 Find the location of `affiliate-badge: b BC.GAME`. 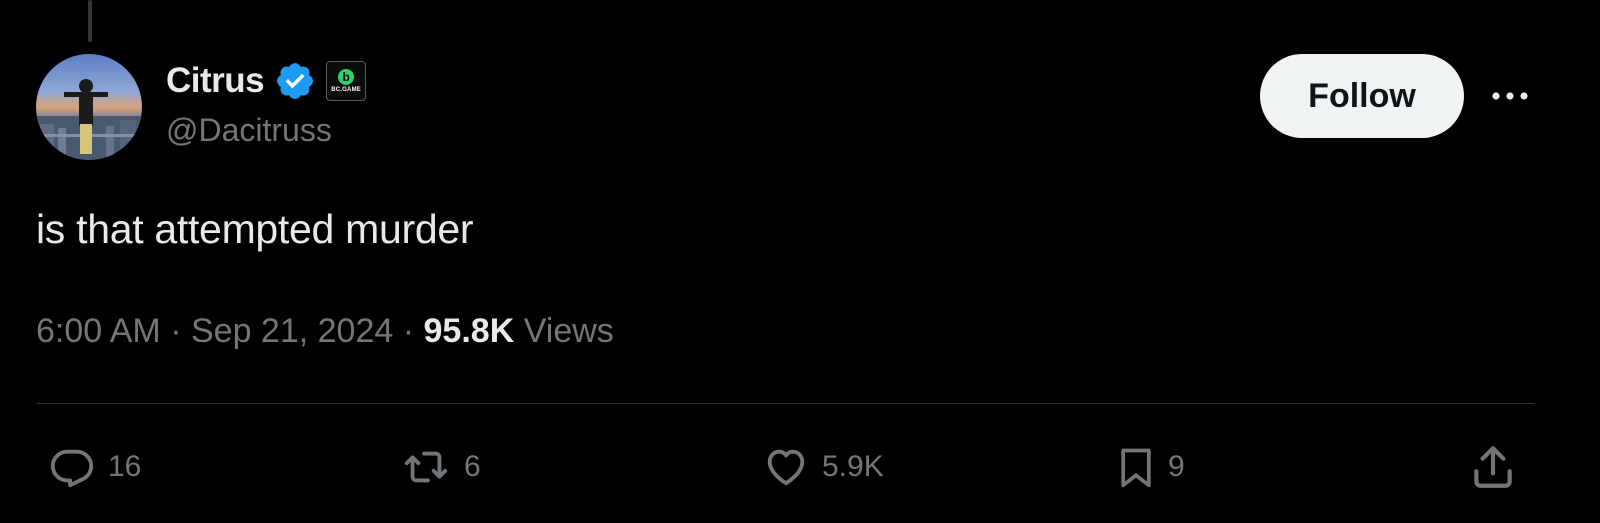

affiliate-badge: b BC.GAME is located at coordinates (346, 81).